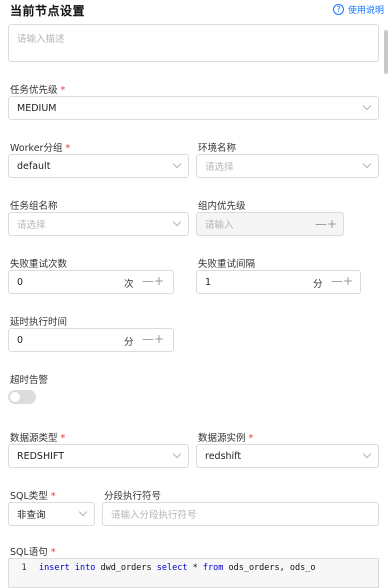  I want to click on group-priority-label: 组内优先级, so click(222, 206).